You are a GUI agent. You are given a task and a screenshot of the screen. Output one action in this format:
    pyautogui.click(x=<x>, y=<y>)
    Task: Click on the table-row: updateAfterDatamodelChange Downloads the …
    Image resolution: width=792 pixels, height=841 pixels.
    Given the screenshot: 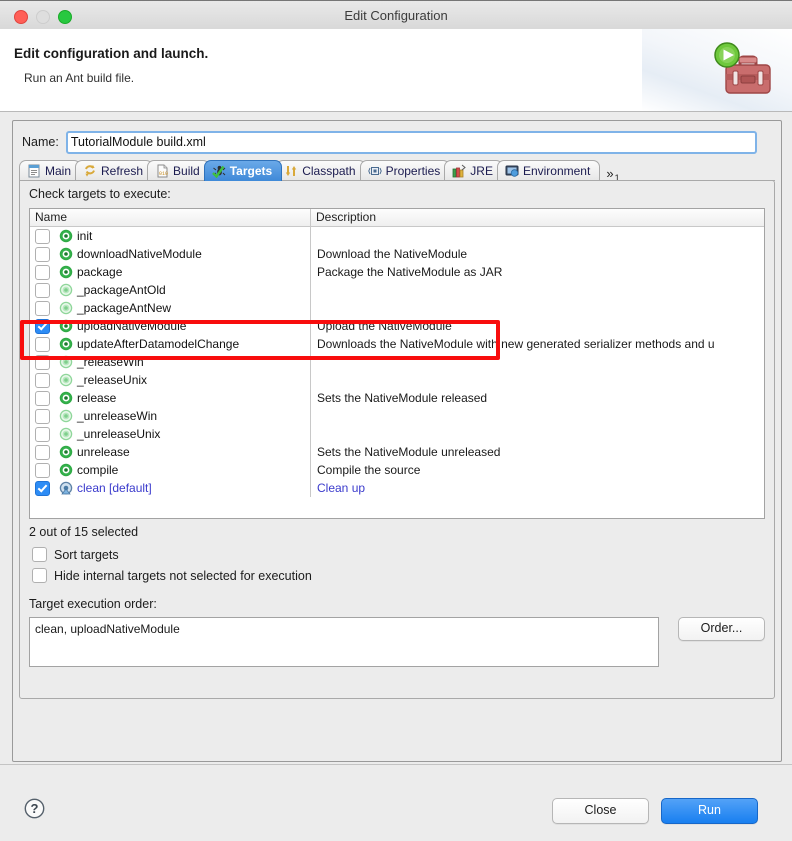 What is the action you would take?
    pyautogui.click(x=397, y=344)
    